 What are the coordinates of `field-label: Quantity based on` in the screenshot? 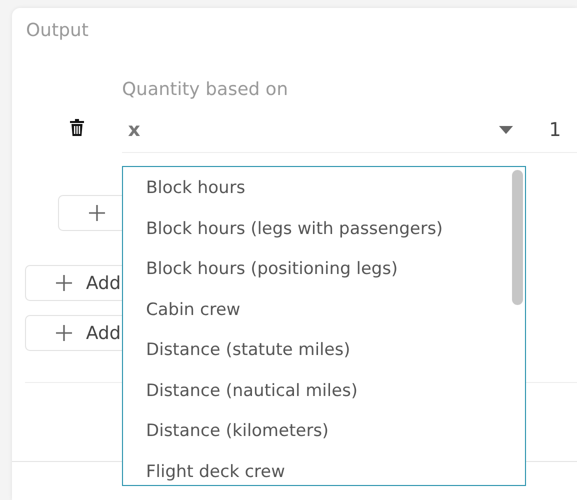 It's located at (205, 89).